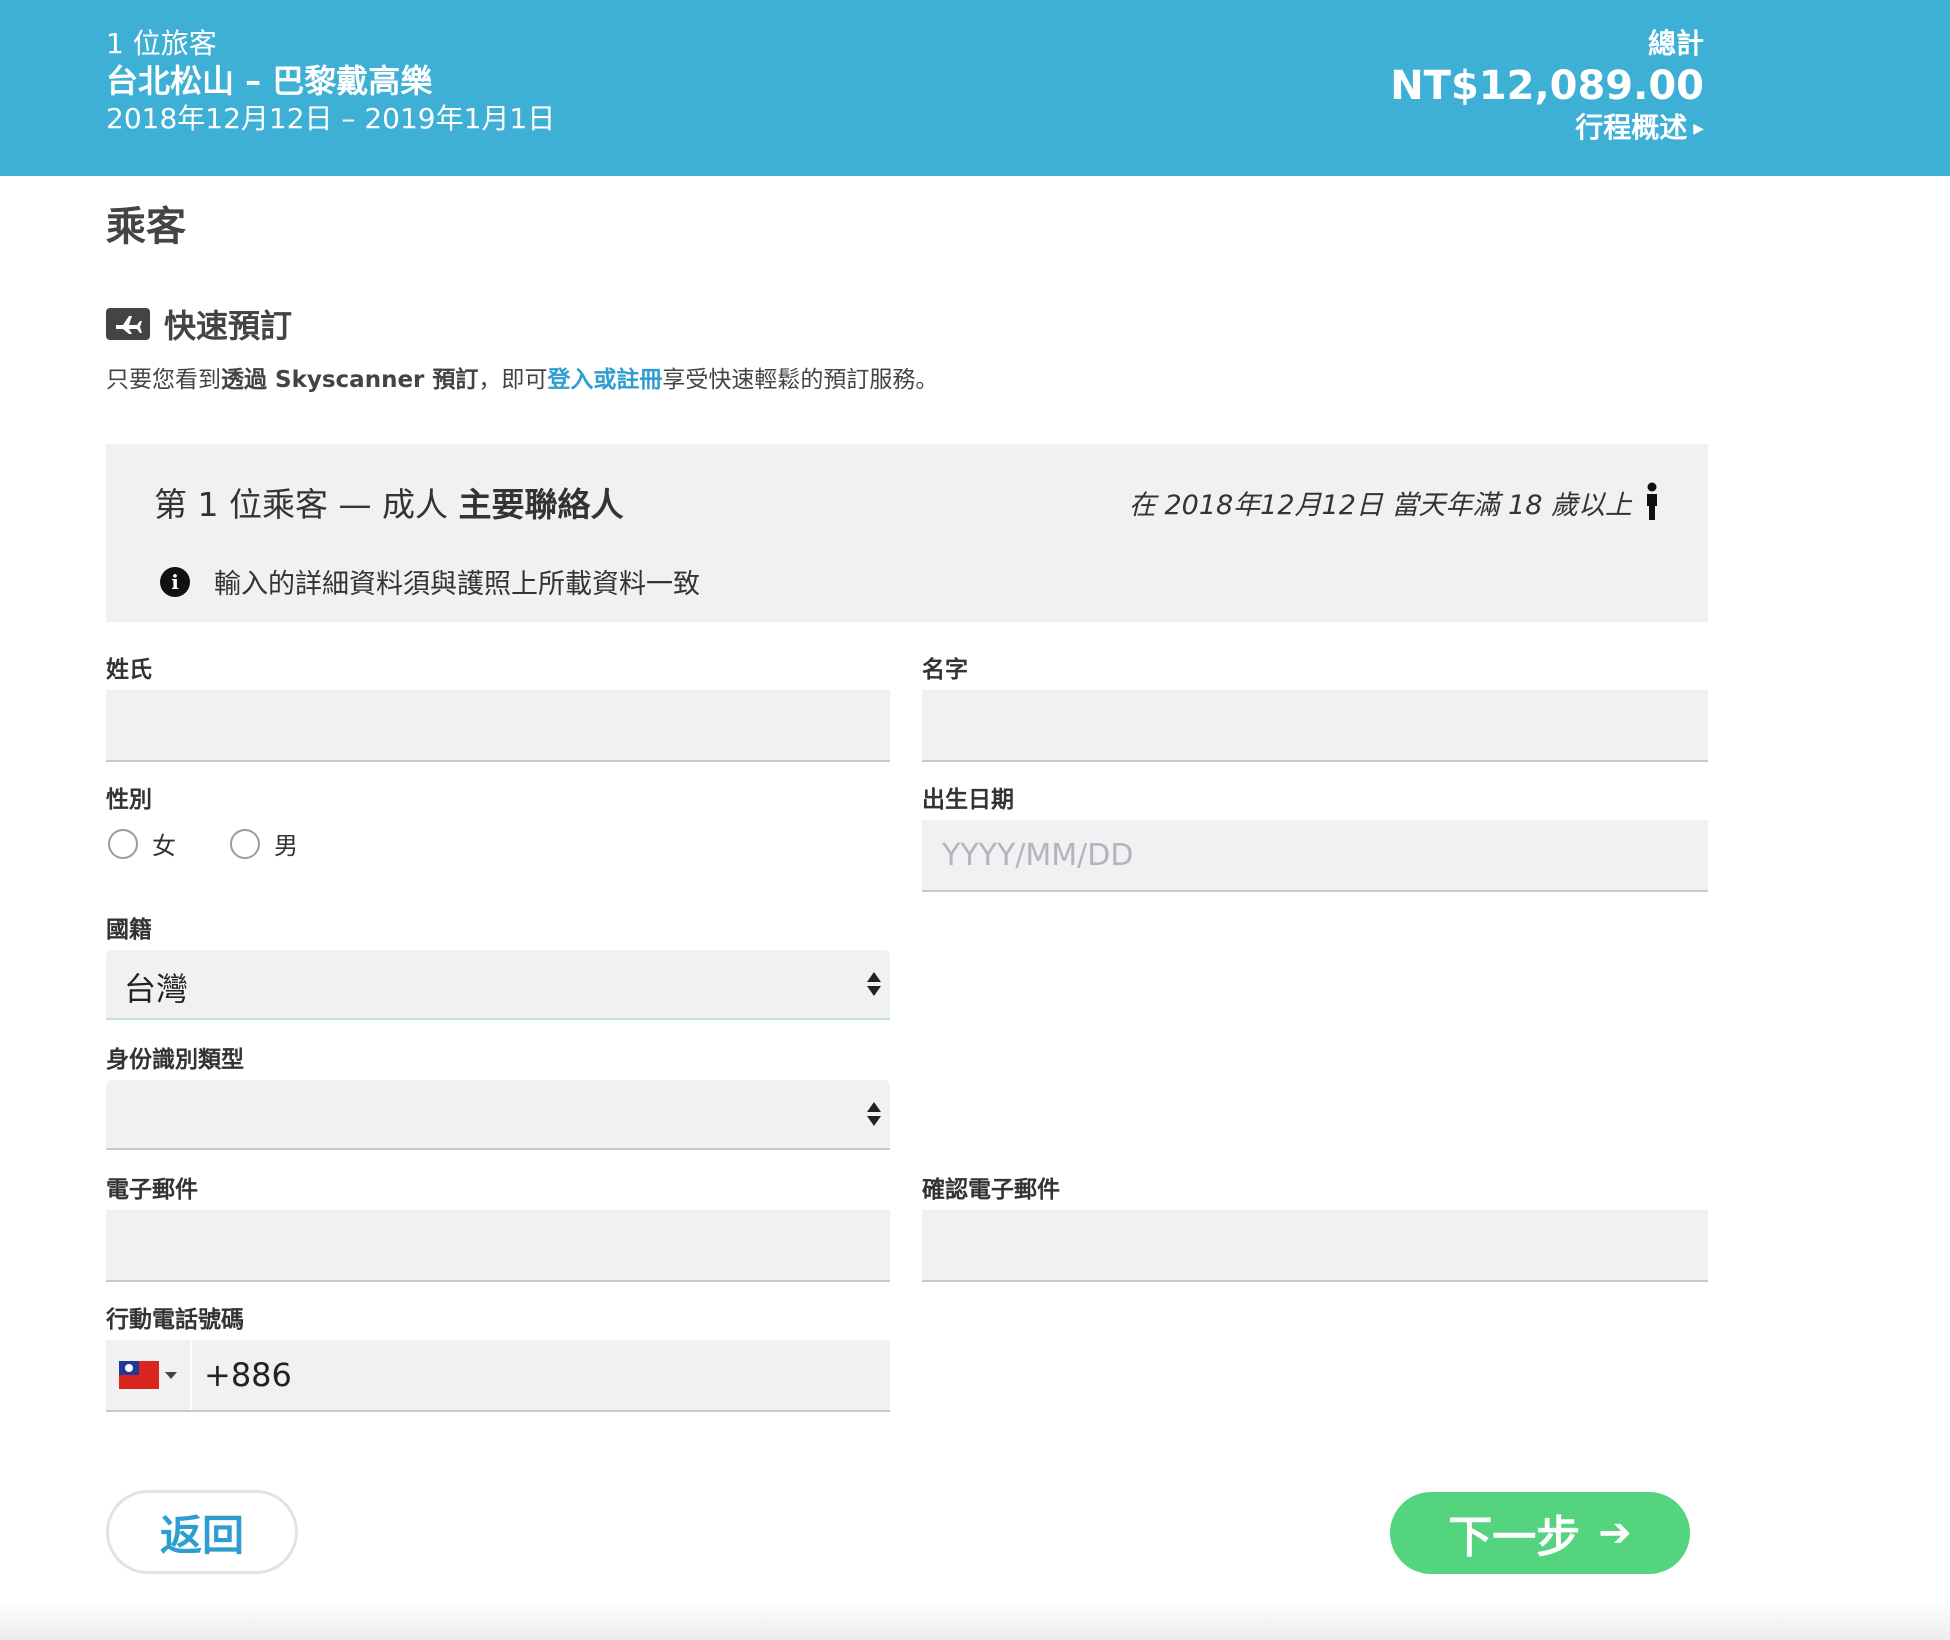 The image size is (1950, 1640). Describe the element at coordinates (1315, 726) in the screenshot. I see `first-name-input` at that location.